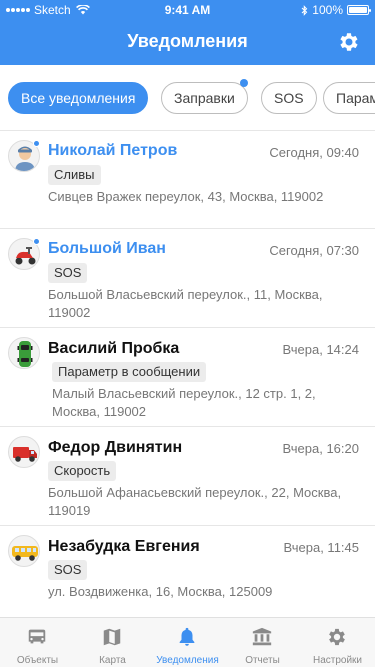  I want to click on filter-params: Парам, so click(349, 98).